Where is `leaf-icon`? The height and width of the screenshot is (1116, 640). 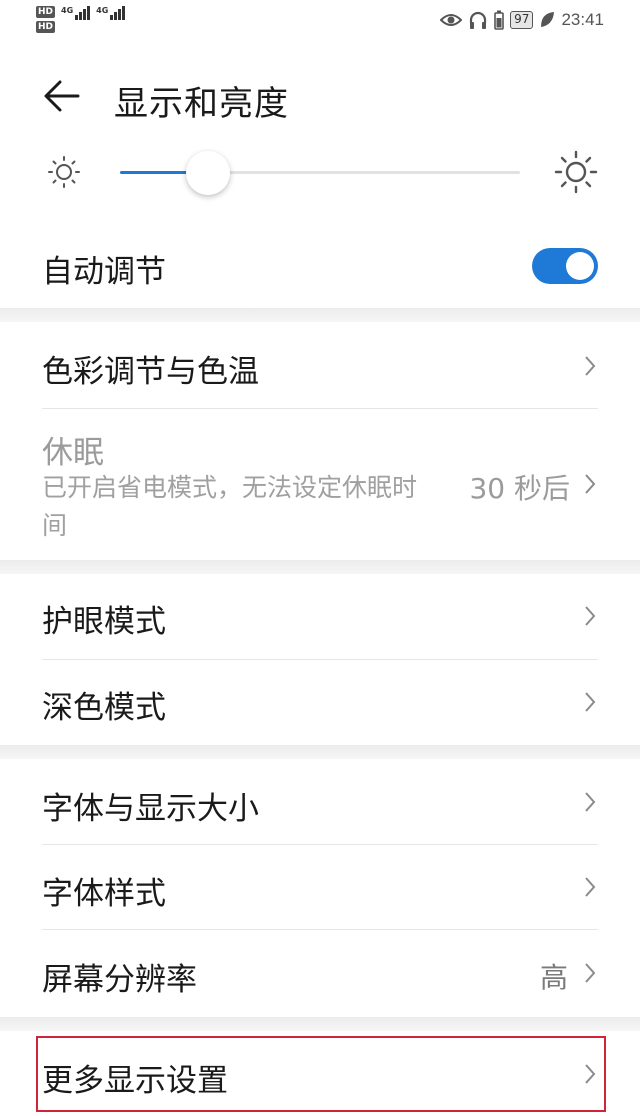
leaf-icon is located at coordinates (548, 19).